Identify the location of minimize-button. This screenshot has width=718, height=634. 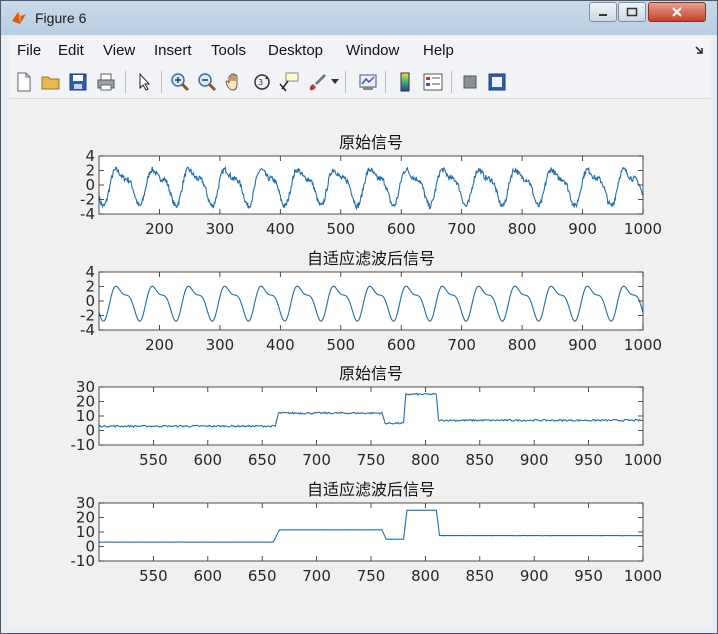
(603, 12).